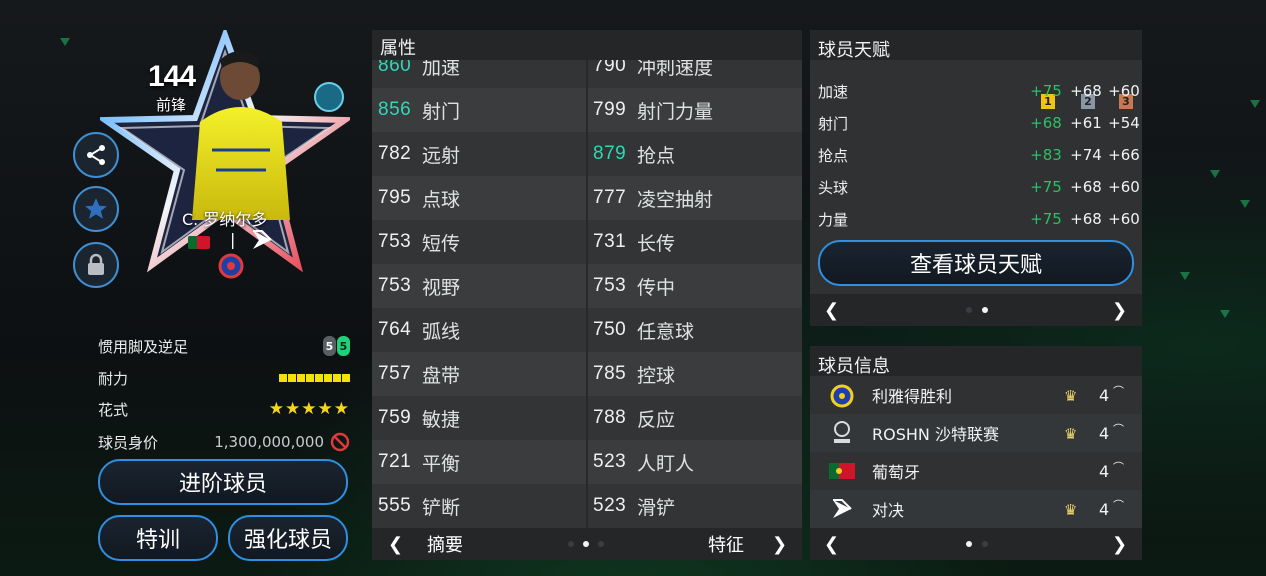  What do you see at coordinates (675, 111) in the screenshot?
I see `attribute-name: 射门力量` at bounding box center [675, 111].